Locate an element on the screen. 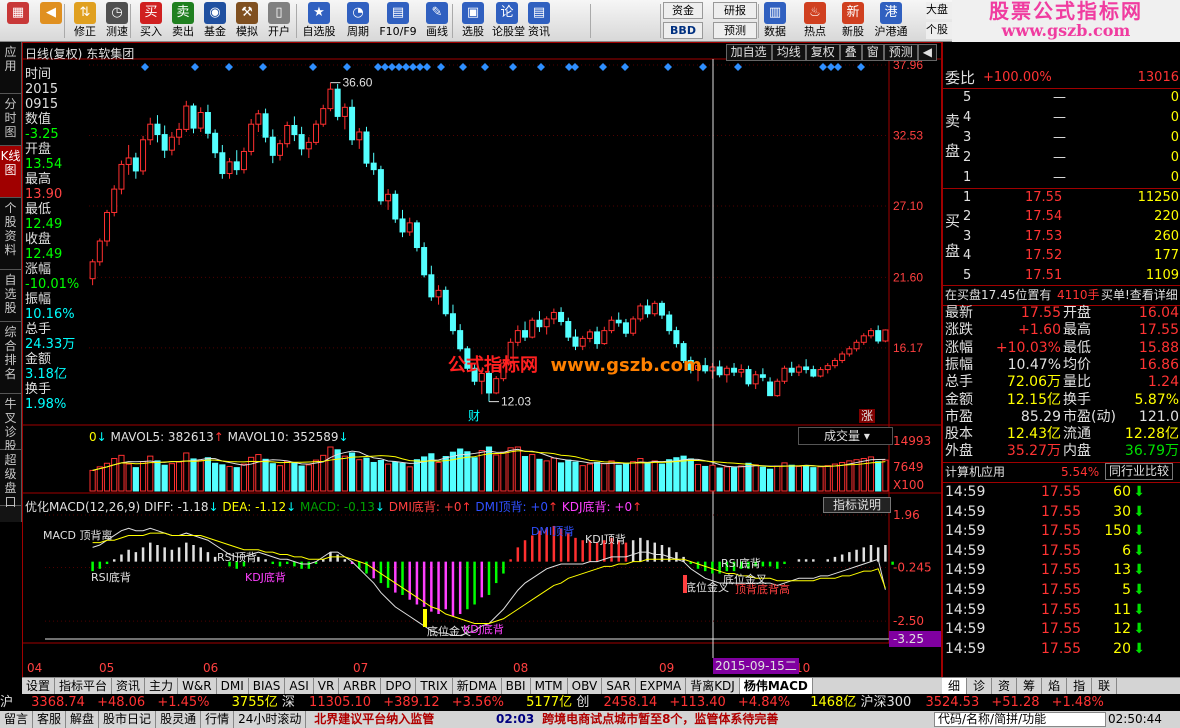  status-item-6: 24小时滚动 is located at coordinates (270, 719).